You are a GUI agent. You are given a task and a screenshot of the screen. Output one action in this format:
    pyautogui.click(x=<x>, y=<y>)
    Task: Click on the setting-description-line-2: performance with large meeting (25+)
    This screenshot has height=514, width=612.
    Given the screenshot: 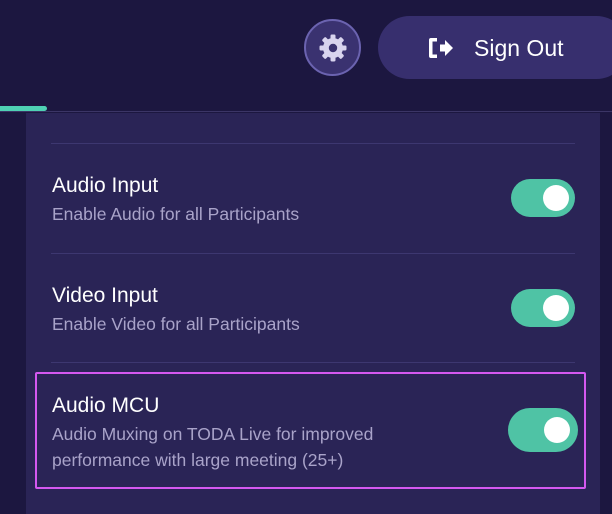 What is the action you would take?
    pyautogui.click(x=198, y=460)
    